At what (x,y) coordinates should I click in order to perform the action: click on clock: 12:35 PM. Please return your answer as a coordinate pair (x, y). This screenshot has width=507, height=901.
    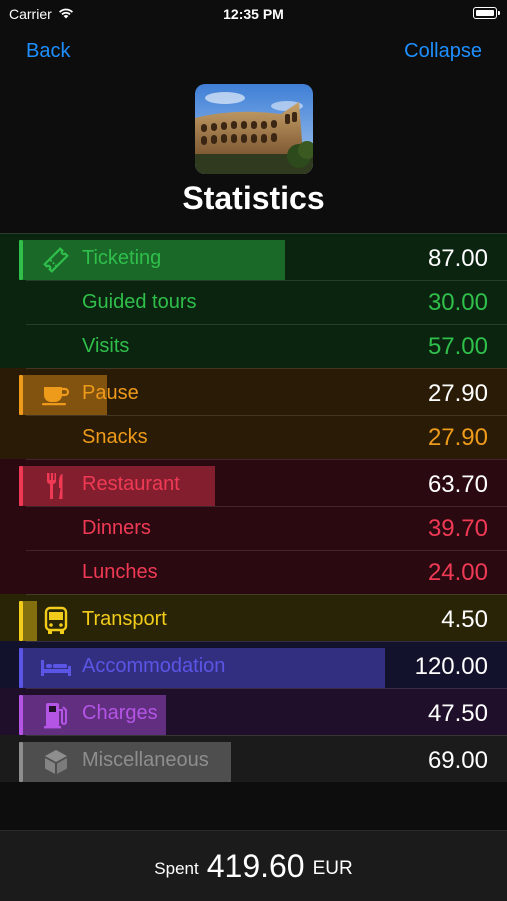
    Looking at the image, I should click on (253, 14).